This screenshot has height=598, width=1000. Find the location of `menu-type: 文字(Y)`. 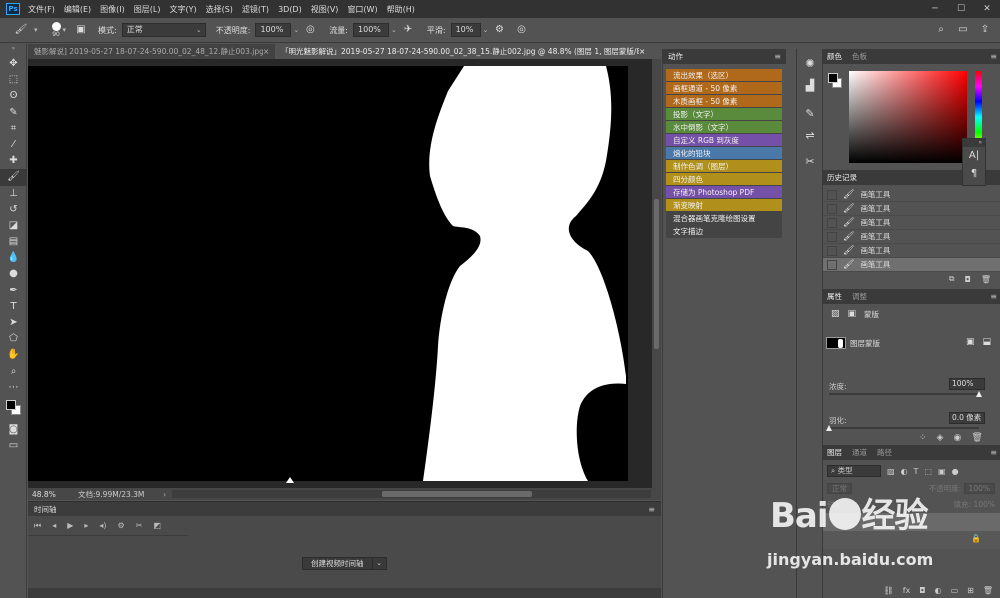

menu-type: 文字(Y) is located at coordinates (182, 9).